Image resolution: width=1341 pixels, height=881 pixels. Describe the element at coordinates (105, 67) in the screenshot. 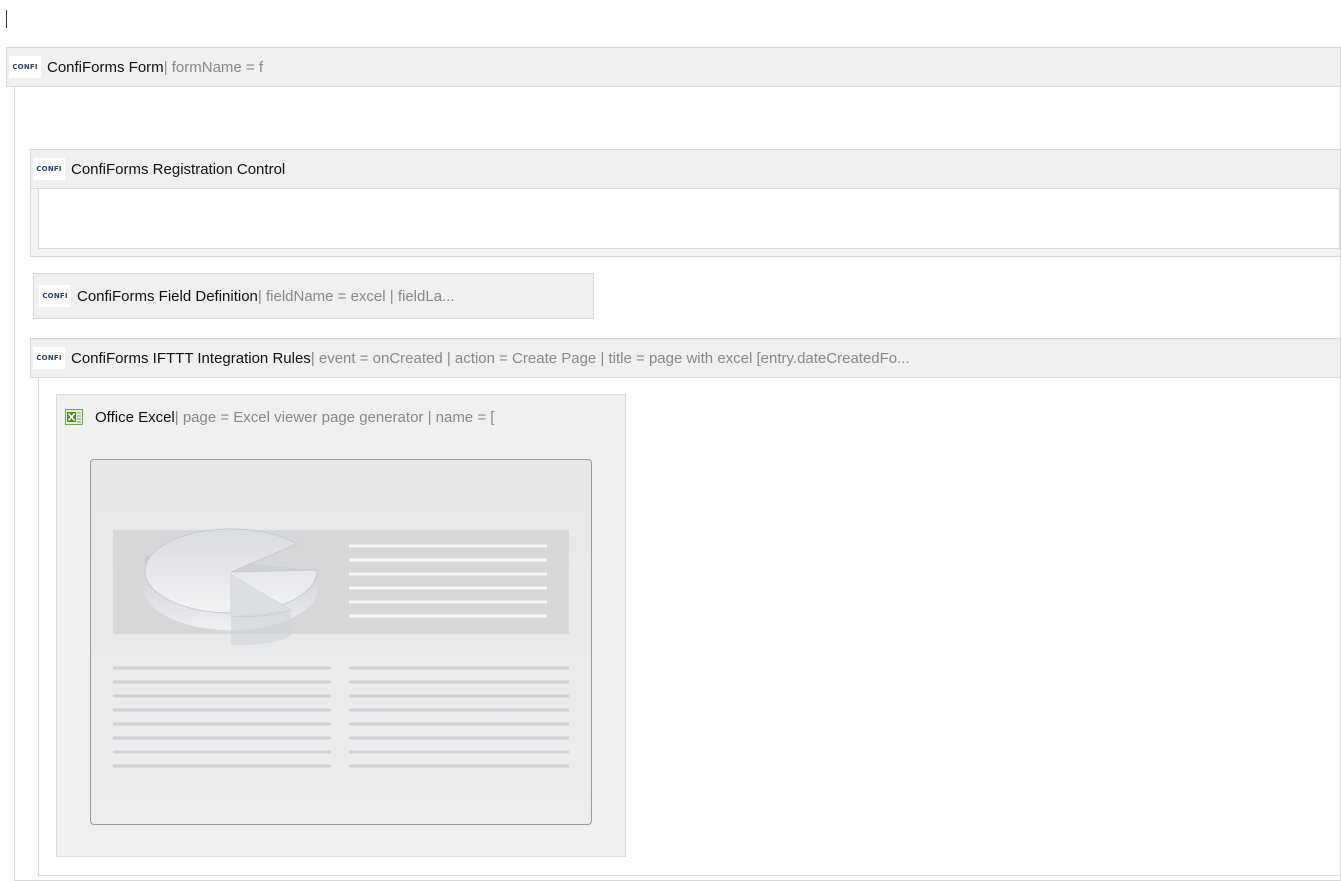

I see `macro-title: ConfiForms Form` at that location.